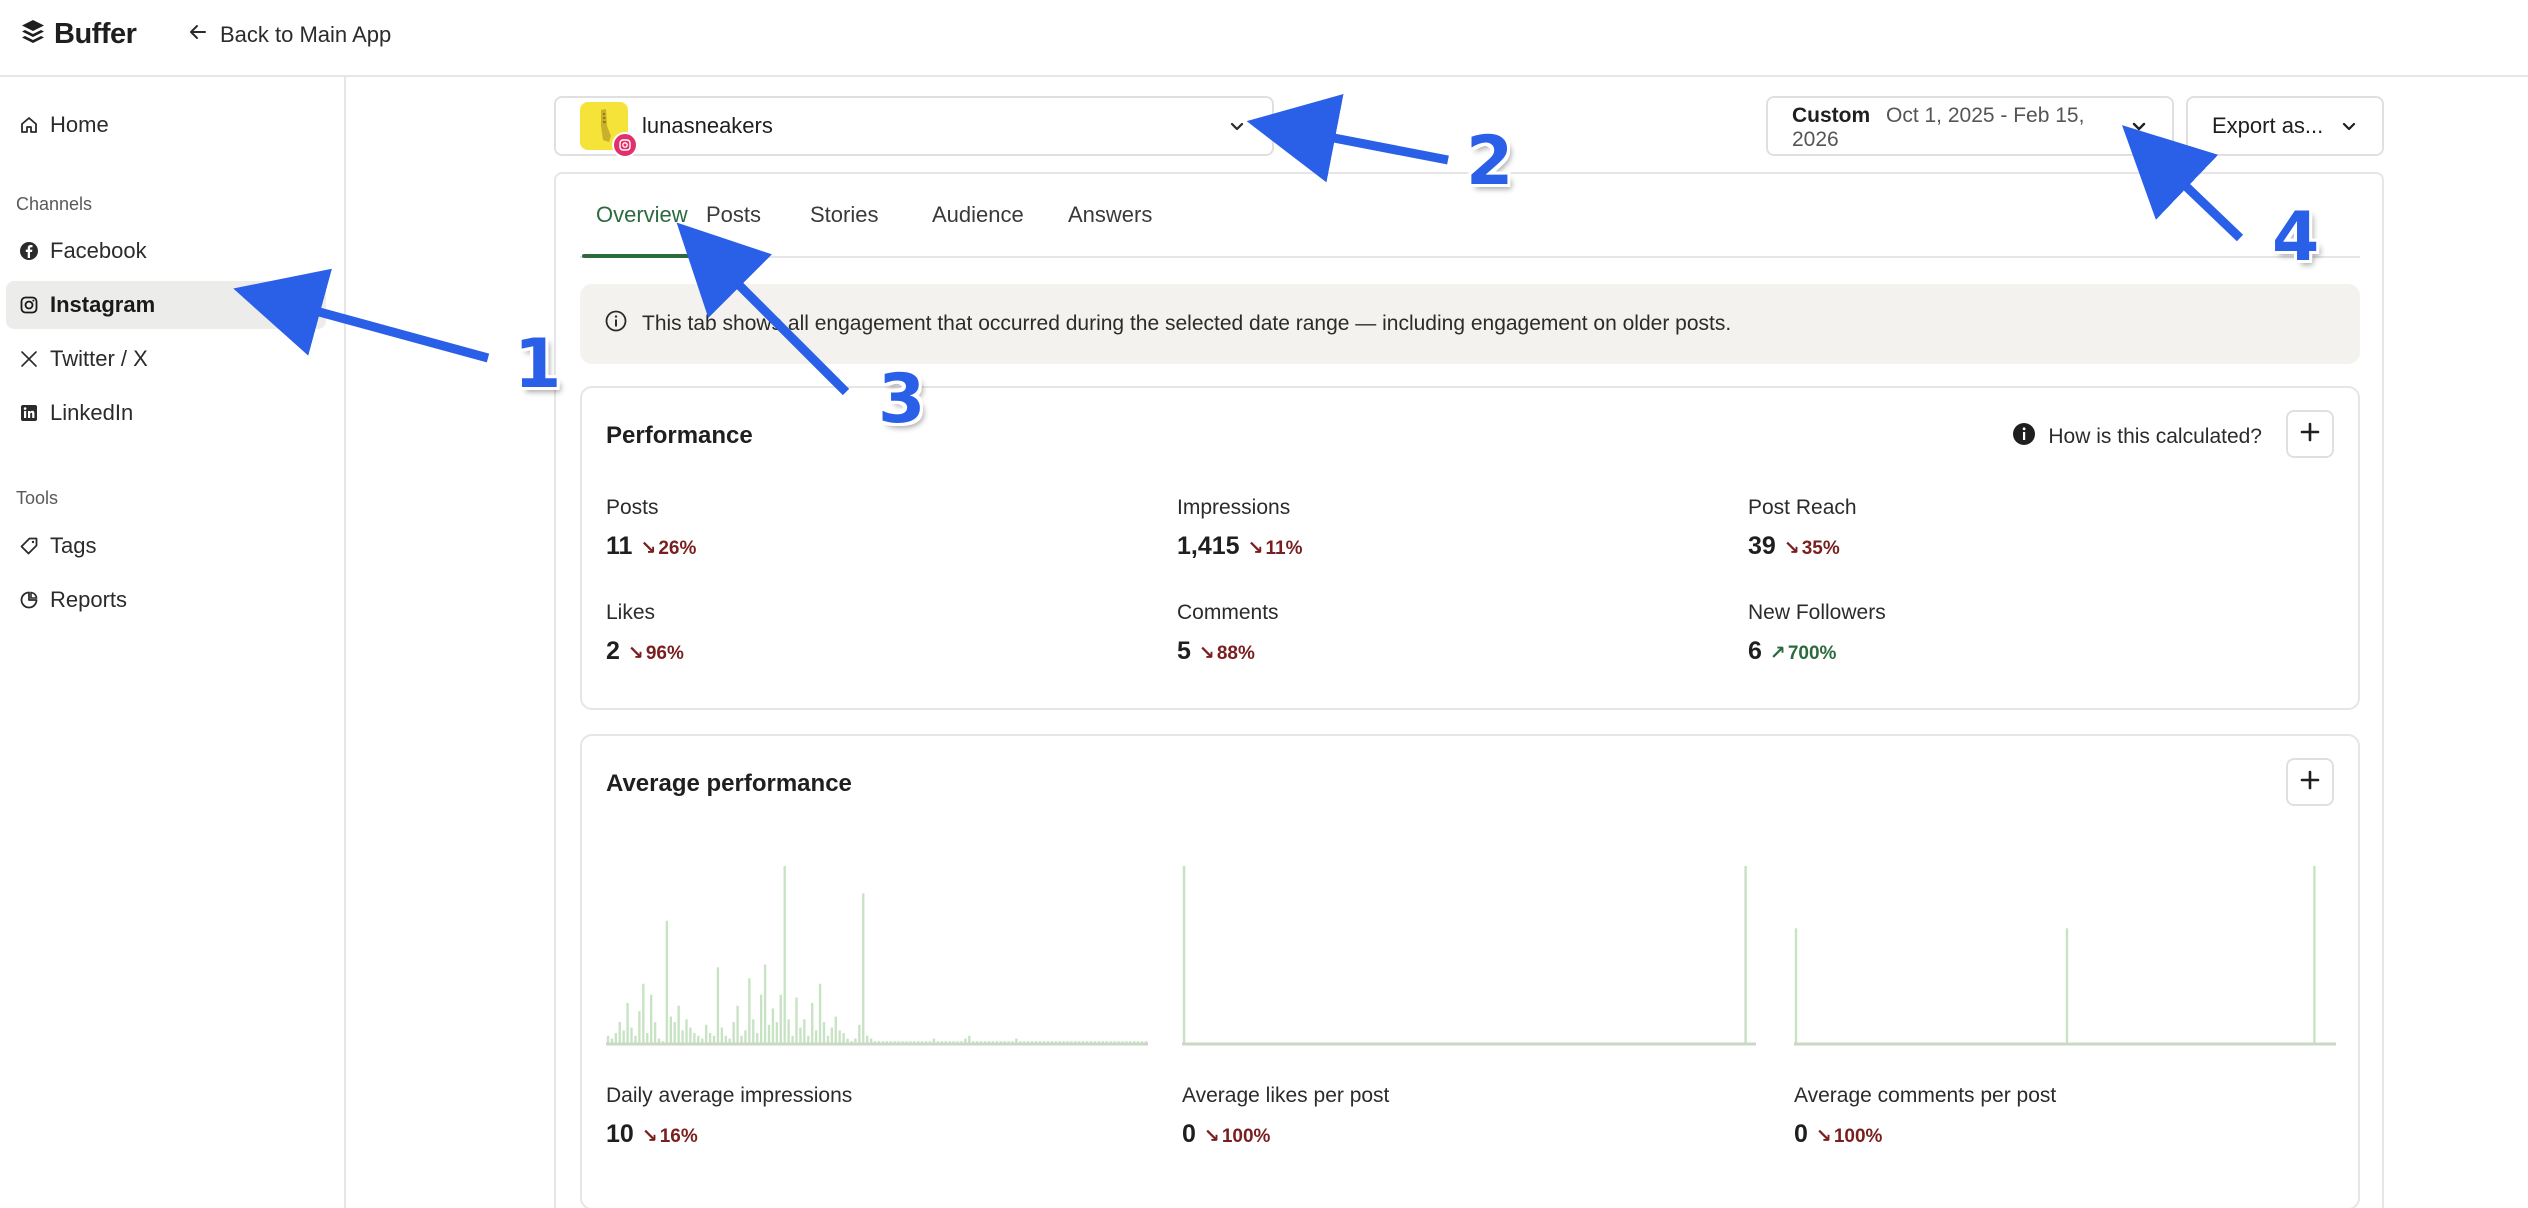 Image resolution: width=2528 pixels, height=1208 pixels. I want to click on sidebar-item-facebook: Facebook, so click(166, 251).